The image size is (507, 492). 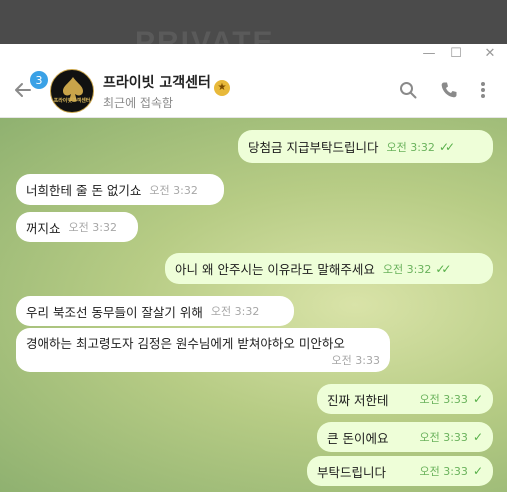 I want to click on message-bubble-incoming: 경애하는 최고령도자 김정은 원수님에게 받쳐야하오 미안하오 오전 3:33, so click(x=203, y=350).